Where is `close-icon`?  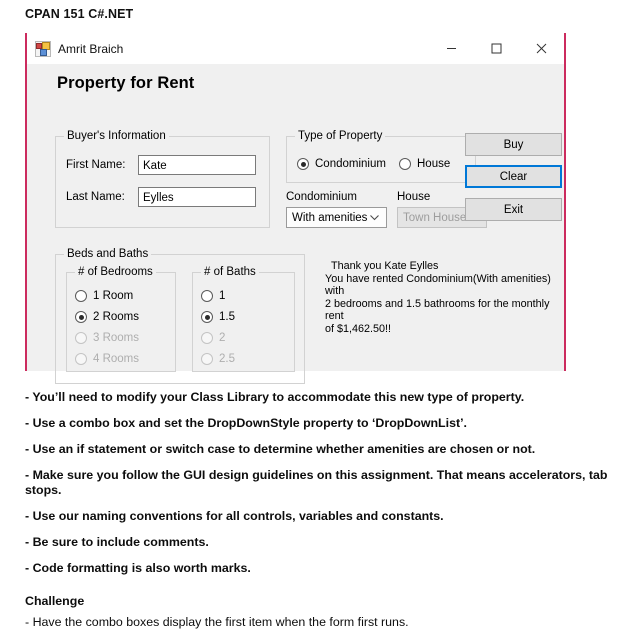 close-icon is located at coordinates (541, 48).